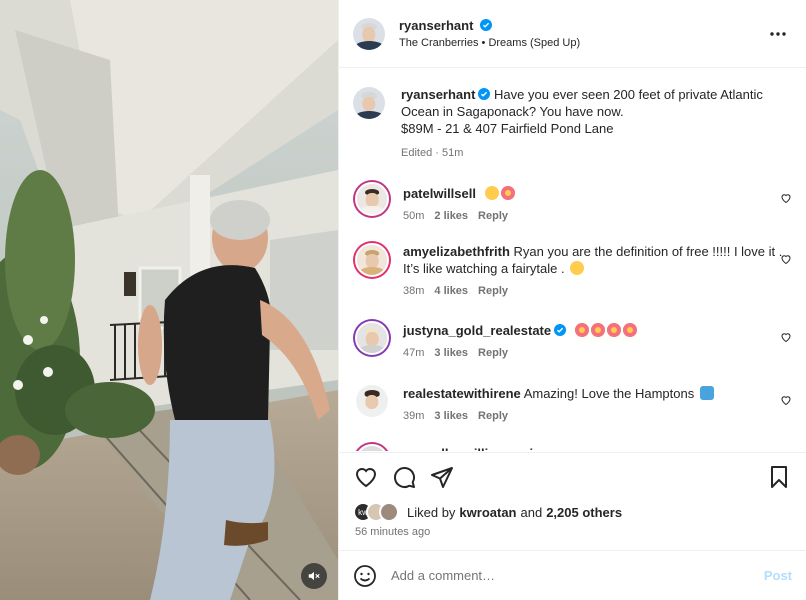  I want to click on author-avatar, so click(369, 33).